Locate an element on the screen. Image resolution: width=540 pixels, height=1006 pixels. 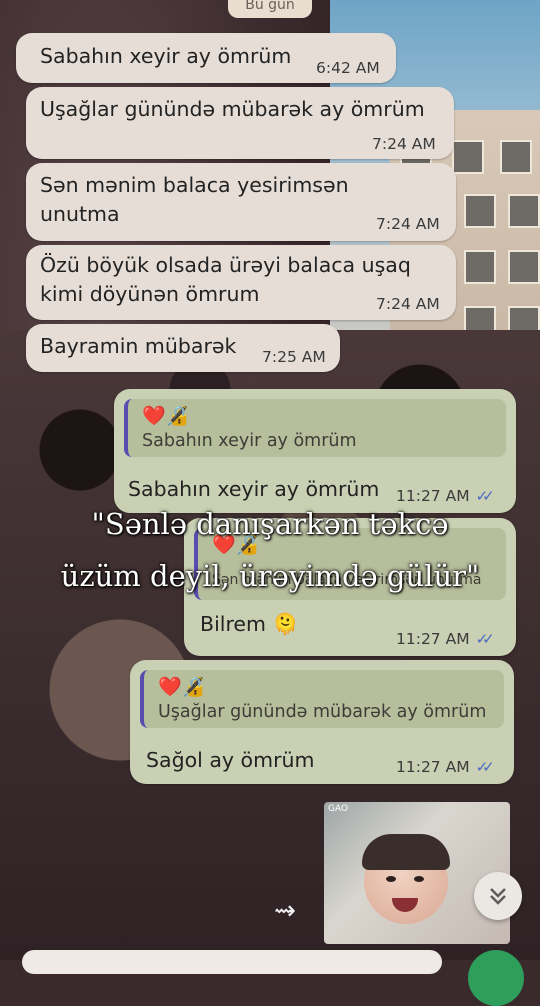
forward-icon: ⇝ is located at coordinates (285, 911).